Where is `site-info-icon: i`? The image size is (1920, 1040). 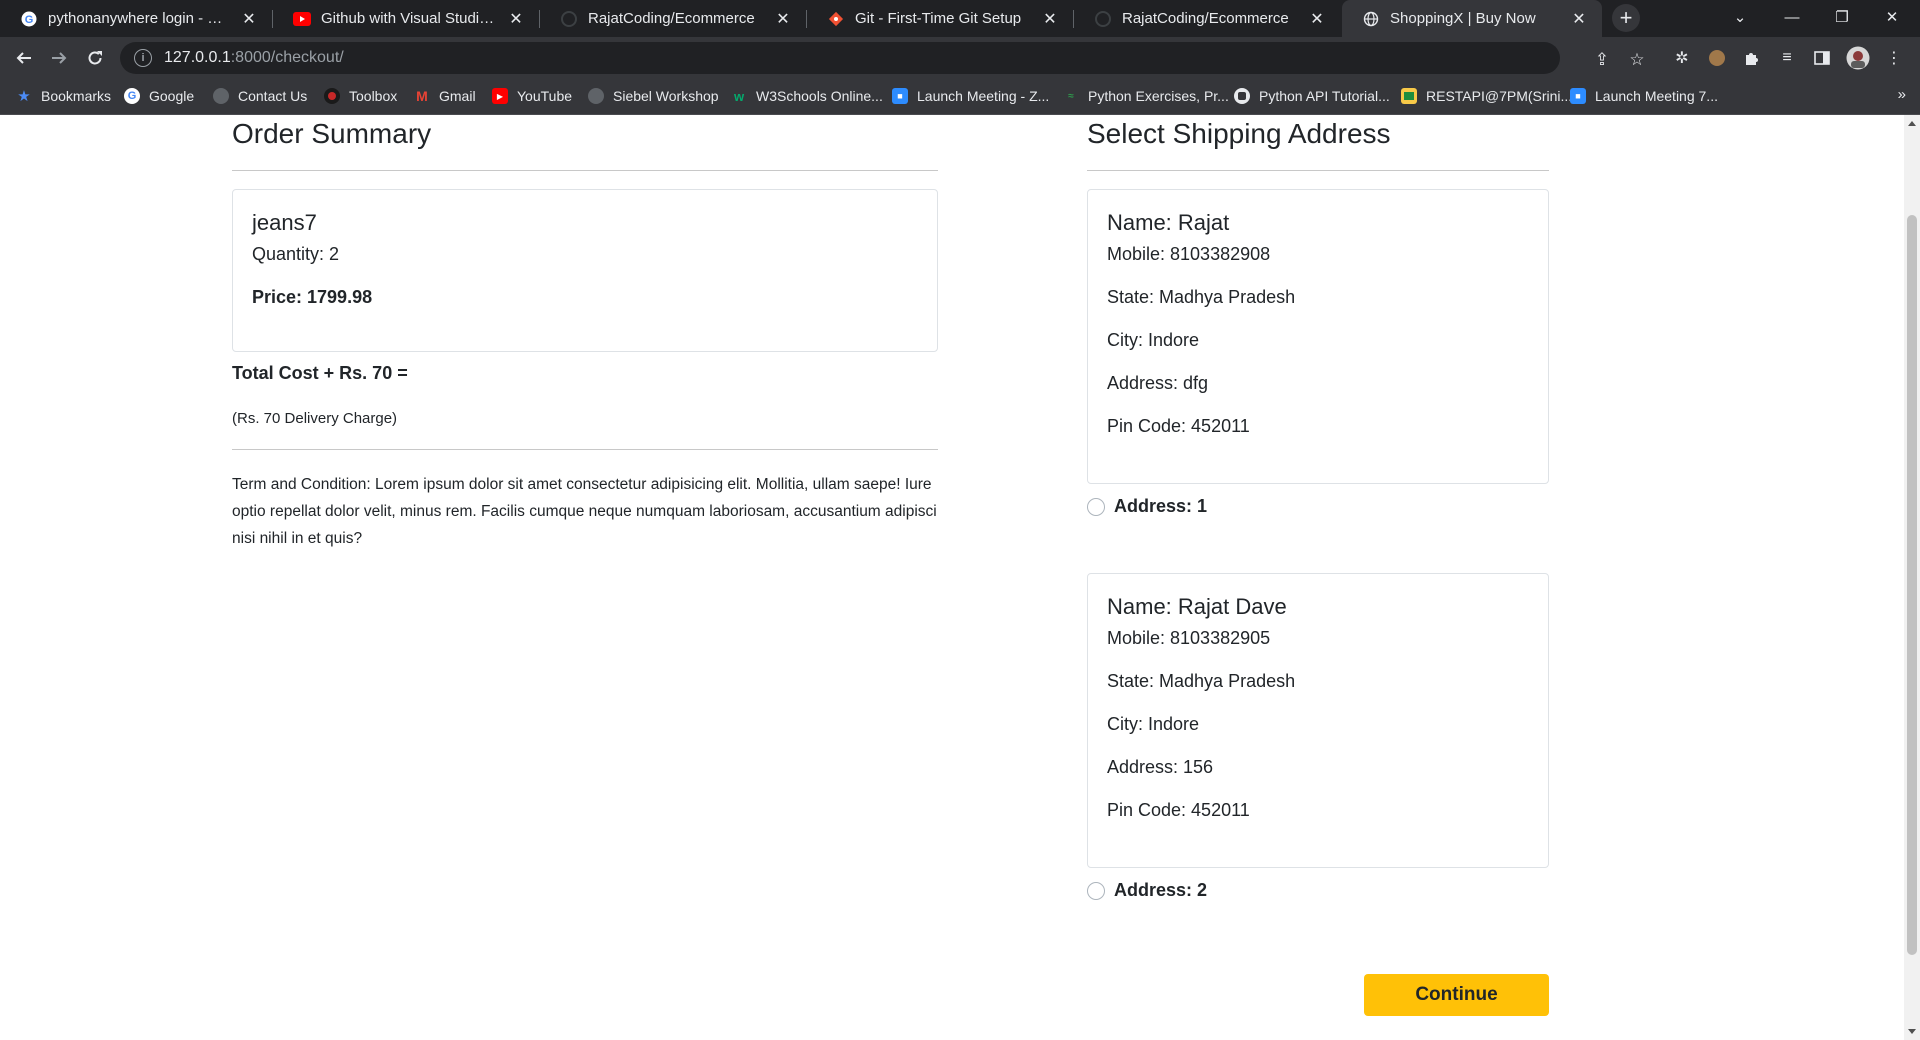 site-info-icon: i is located at coordinates (143, 58).